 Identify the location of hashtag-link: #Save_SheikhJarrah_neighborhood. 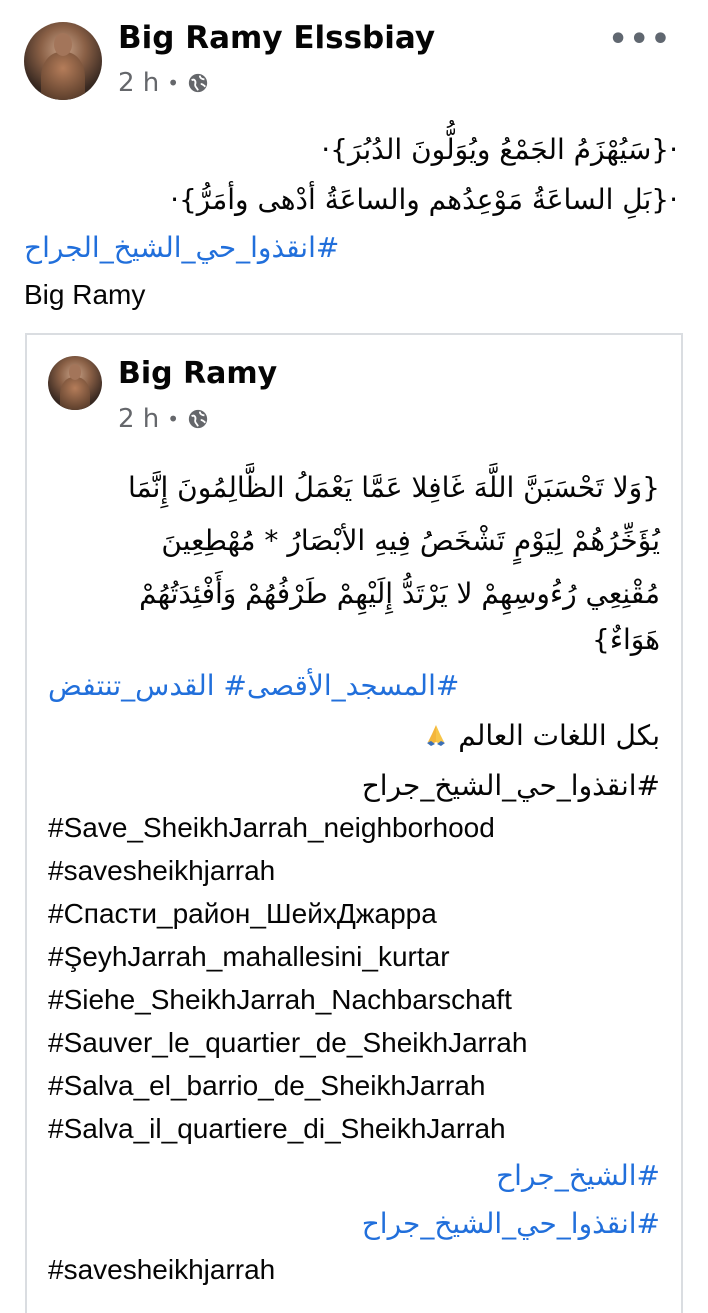
(271, 828).